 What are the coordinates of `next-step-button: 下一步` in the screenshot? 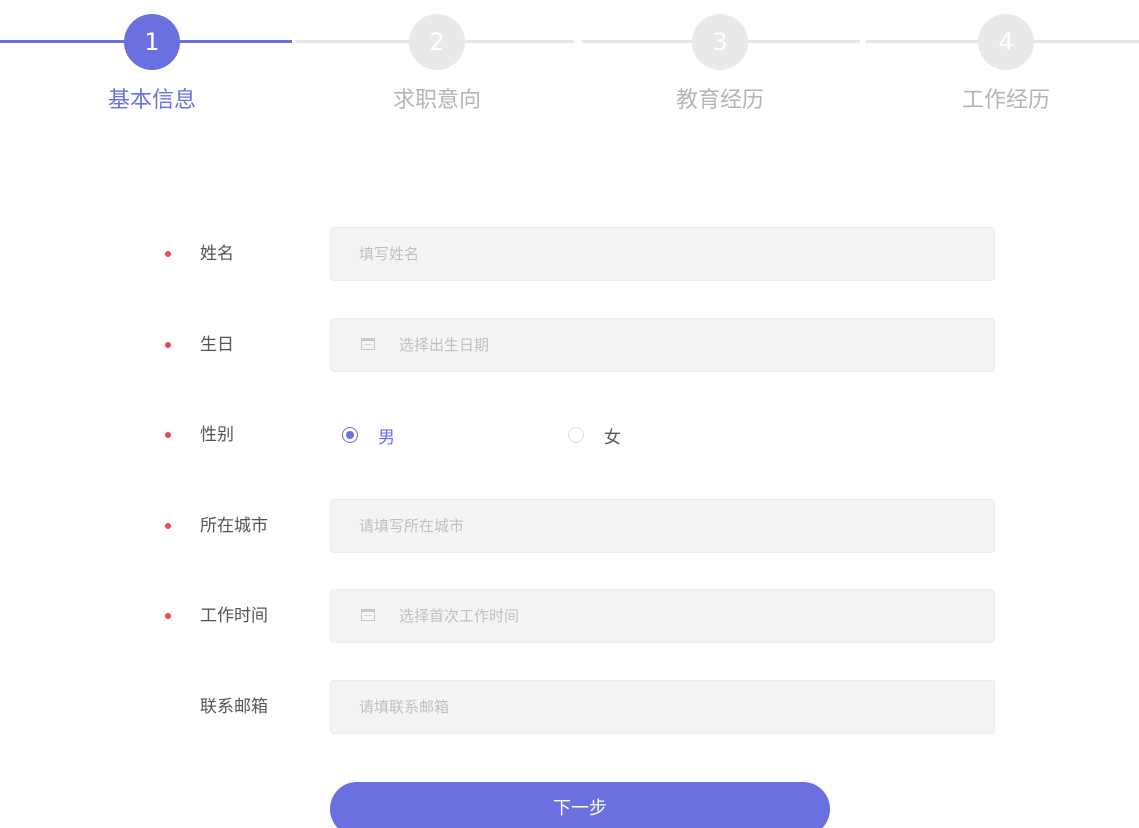 It's located at (580, 805).